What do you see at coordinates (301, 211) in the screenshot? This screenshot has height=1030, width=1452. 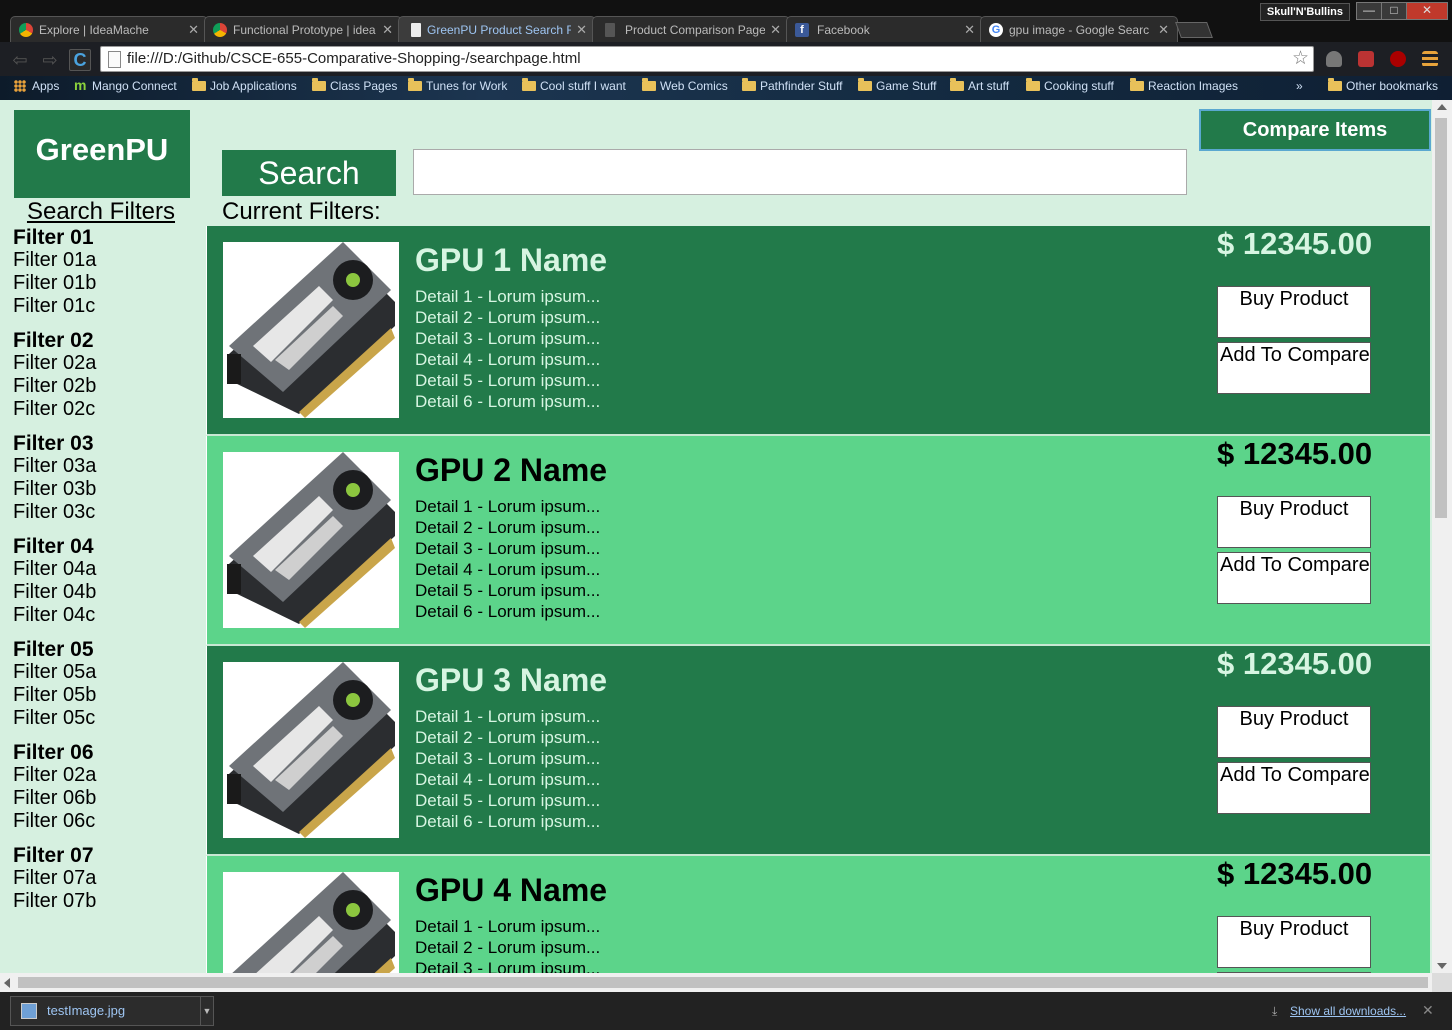 I see `current-filters-label: Current Filters:` at bounding box center [301, 211].